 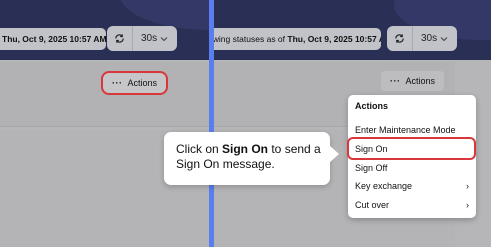 What do you see at coordinates (245, 149) in the screenshot?
I see `tooltip-target: Sign On` at bounding box center [245, 149].